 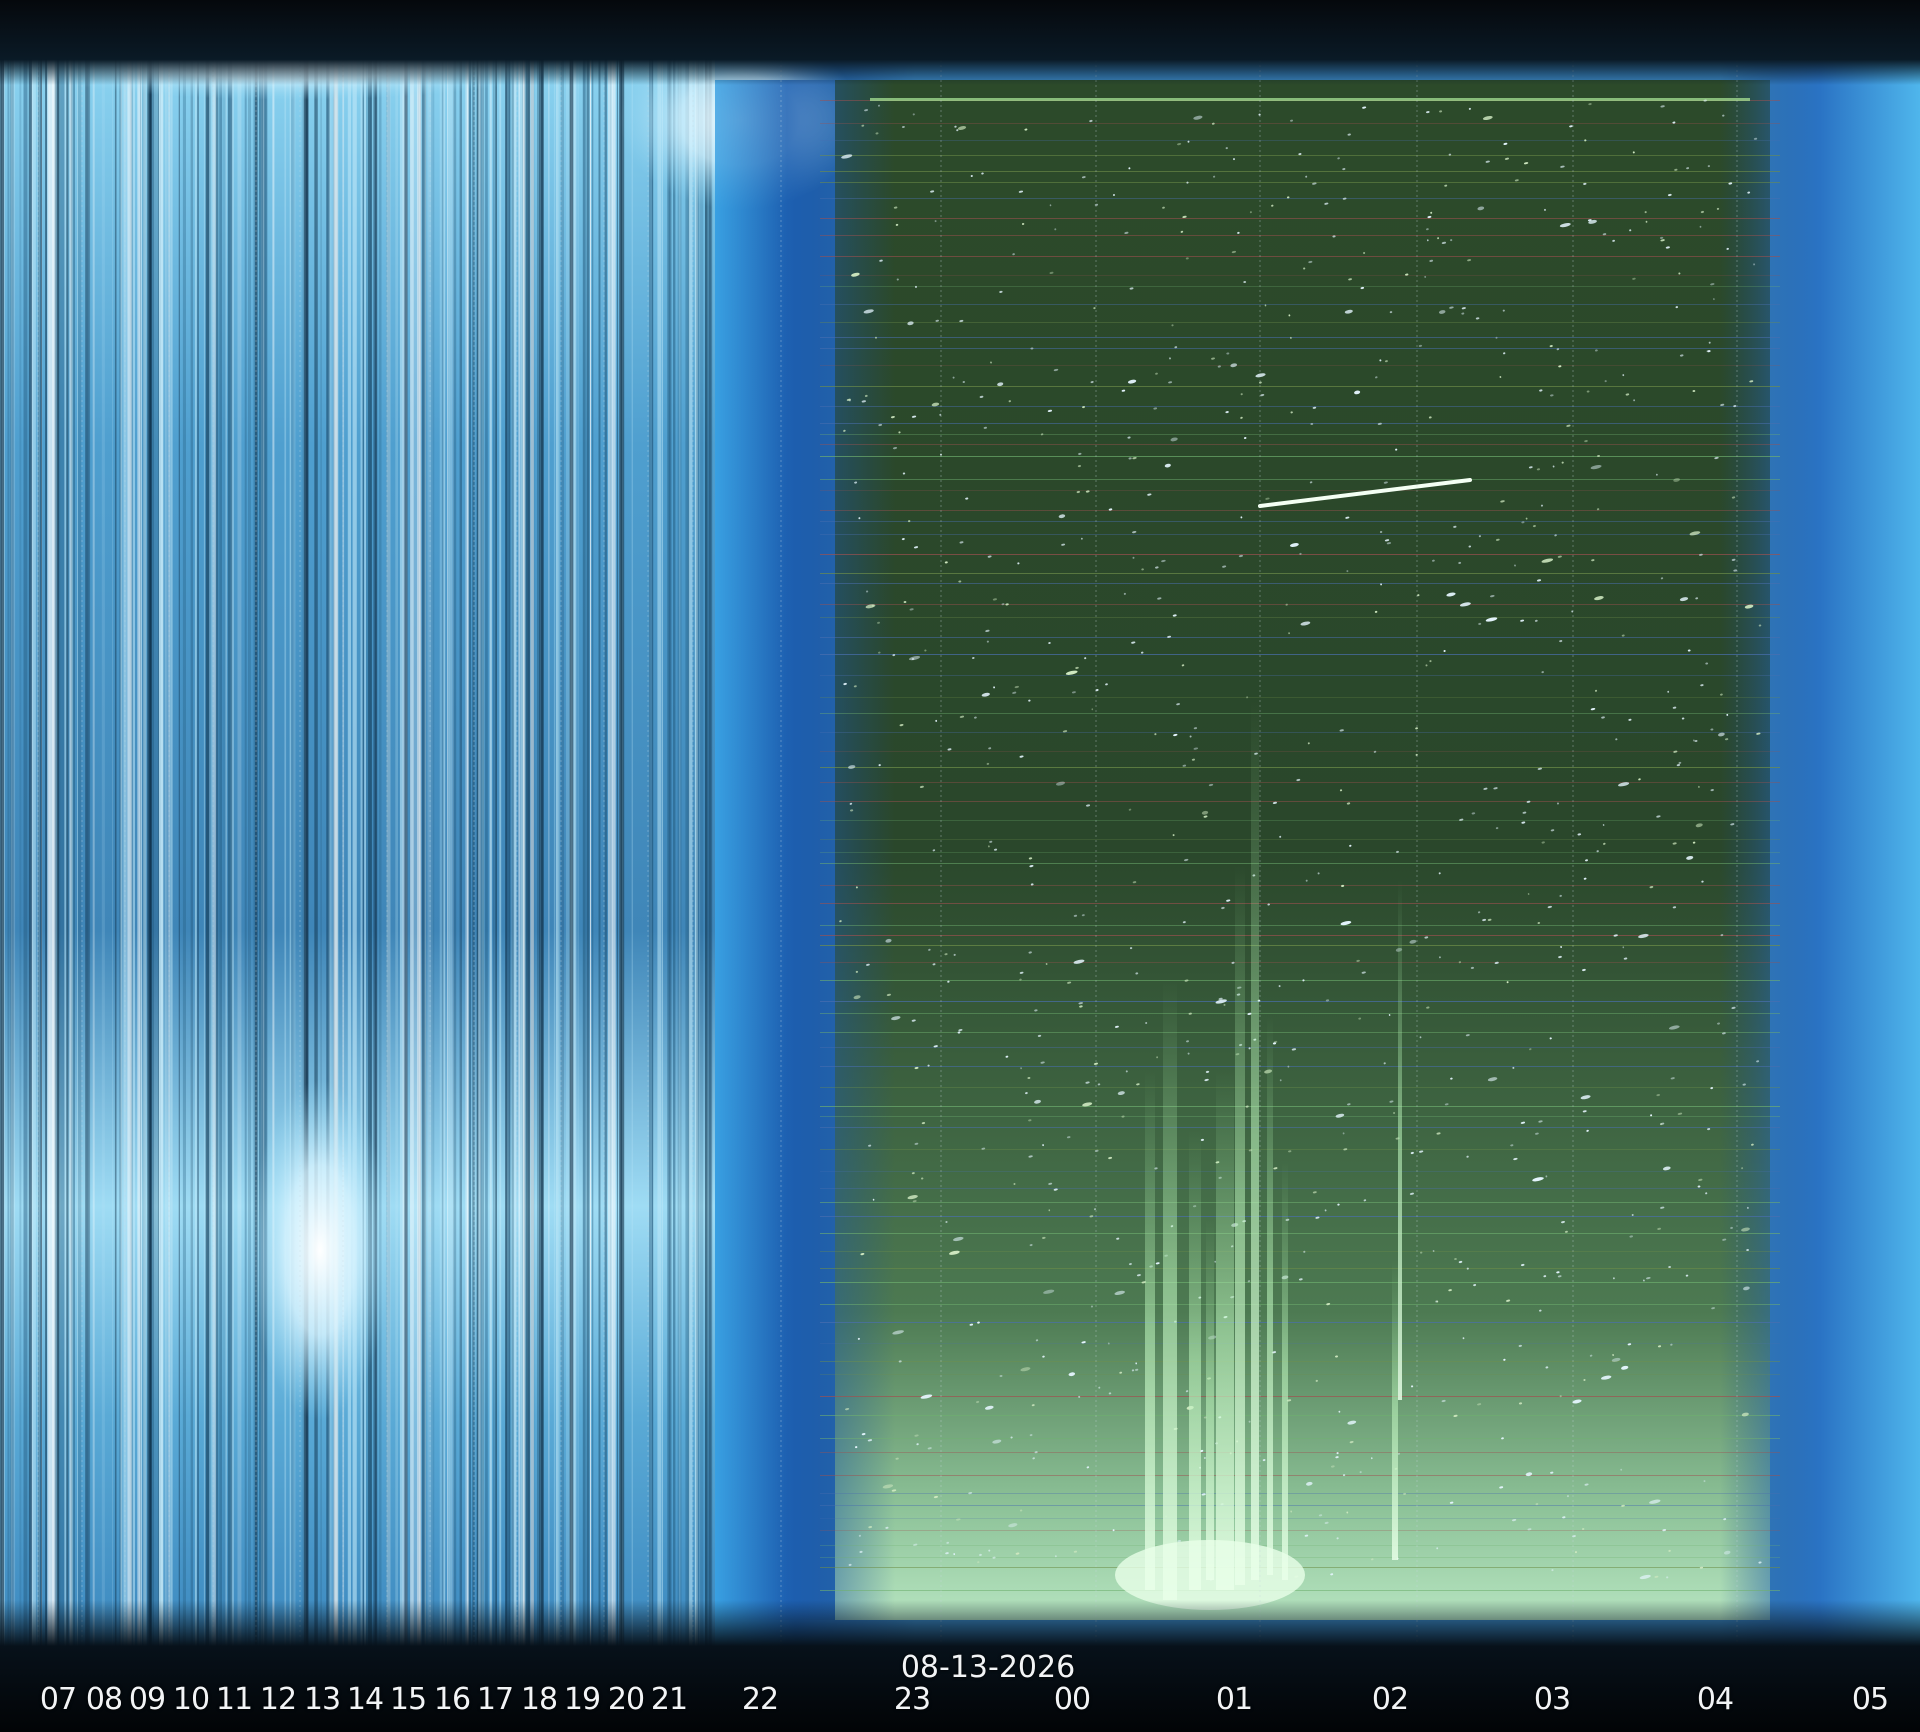 What do you see at coordinates (1552, 1699) in the screenshot?
I see `hour-label: 03` at bounding box center [1552, 1699].